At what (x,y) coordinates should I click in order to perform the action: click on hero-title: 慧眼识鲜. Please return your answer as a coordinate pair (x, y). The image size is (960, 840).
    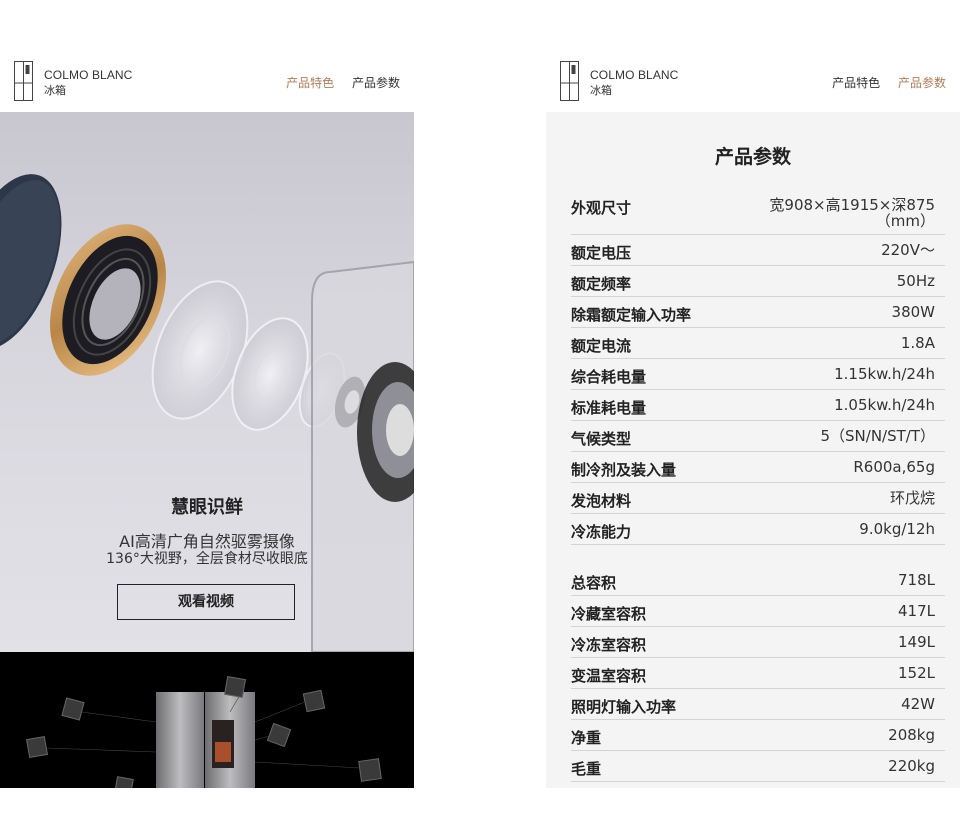
    Looking at the image, I should click on (207, 507).